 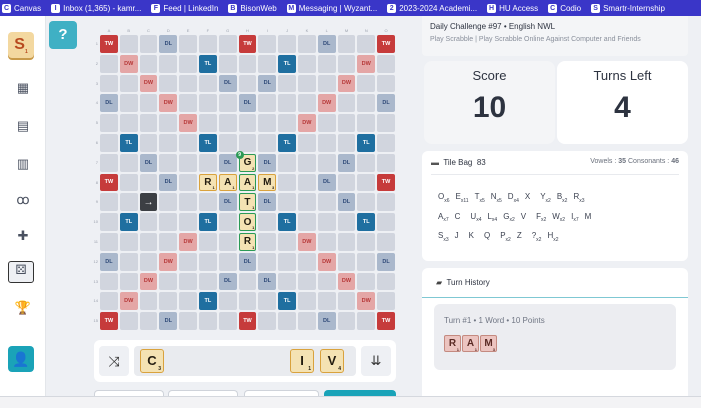 I want to click on book-icon: ▥, so click(x=23, y=164).